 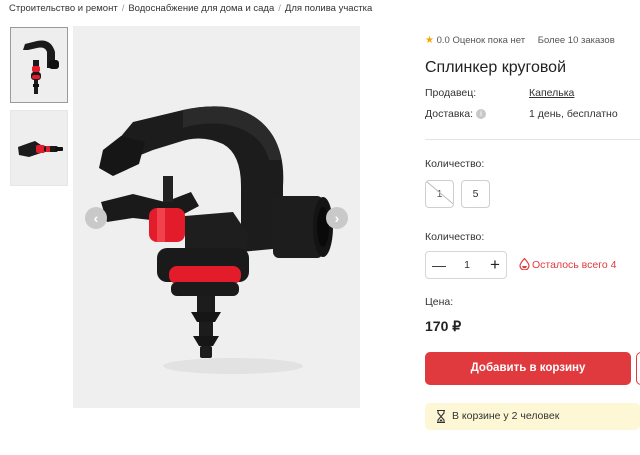 I want to click on orders-count: Более 10 заказов, so click(x=576, y=40).